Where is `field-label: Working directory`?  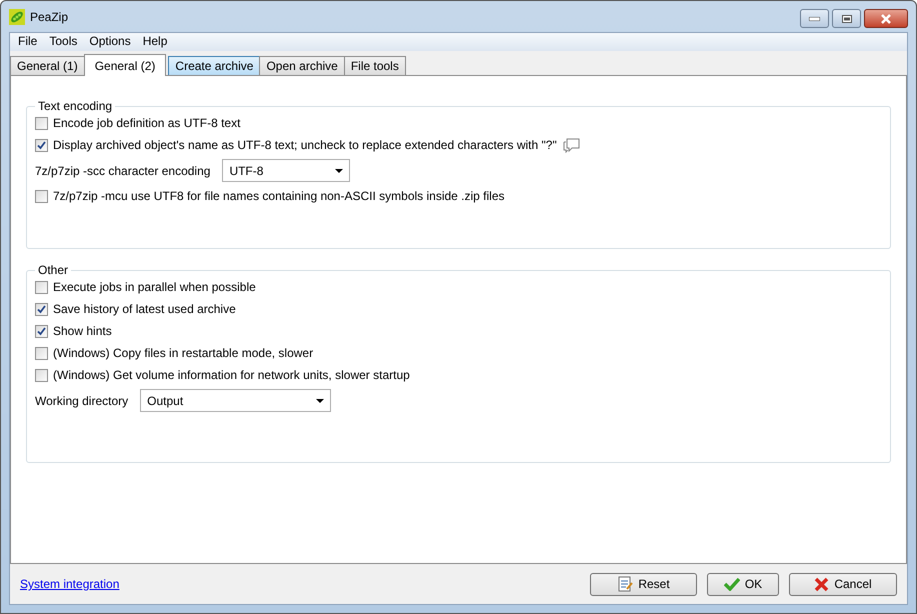
field-label: Working directory is located at coordinates (81, 401).